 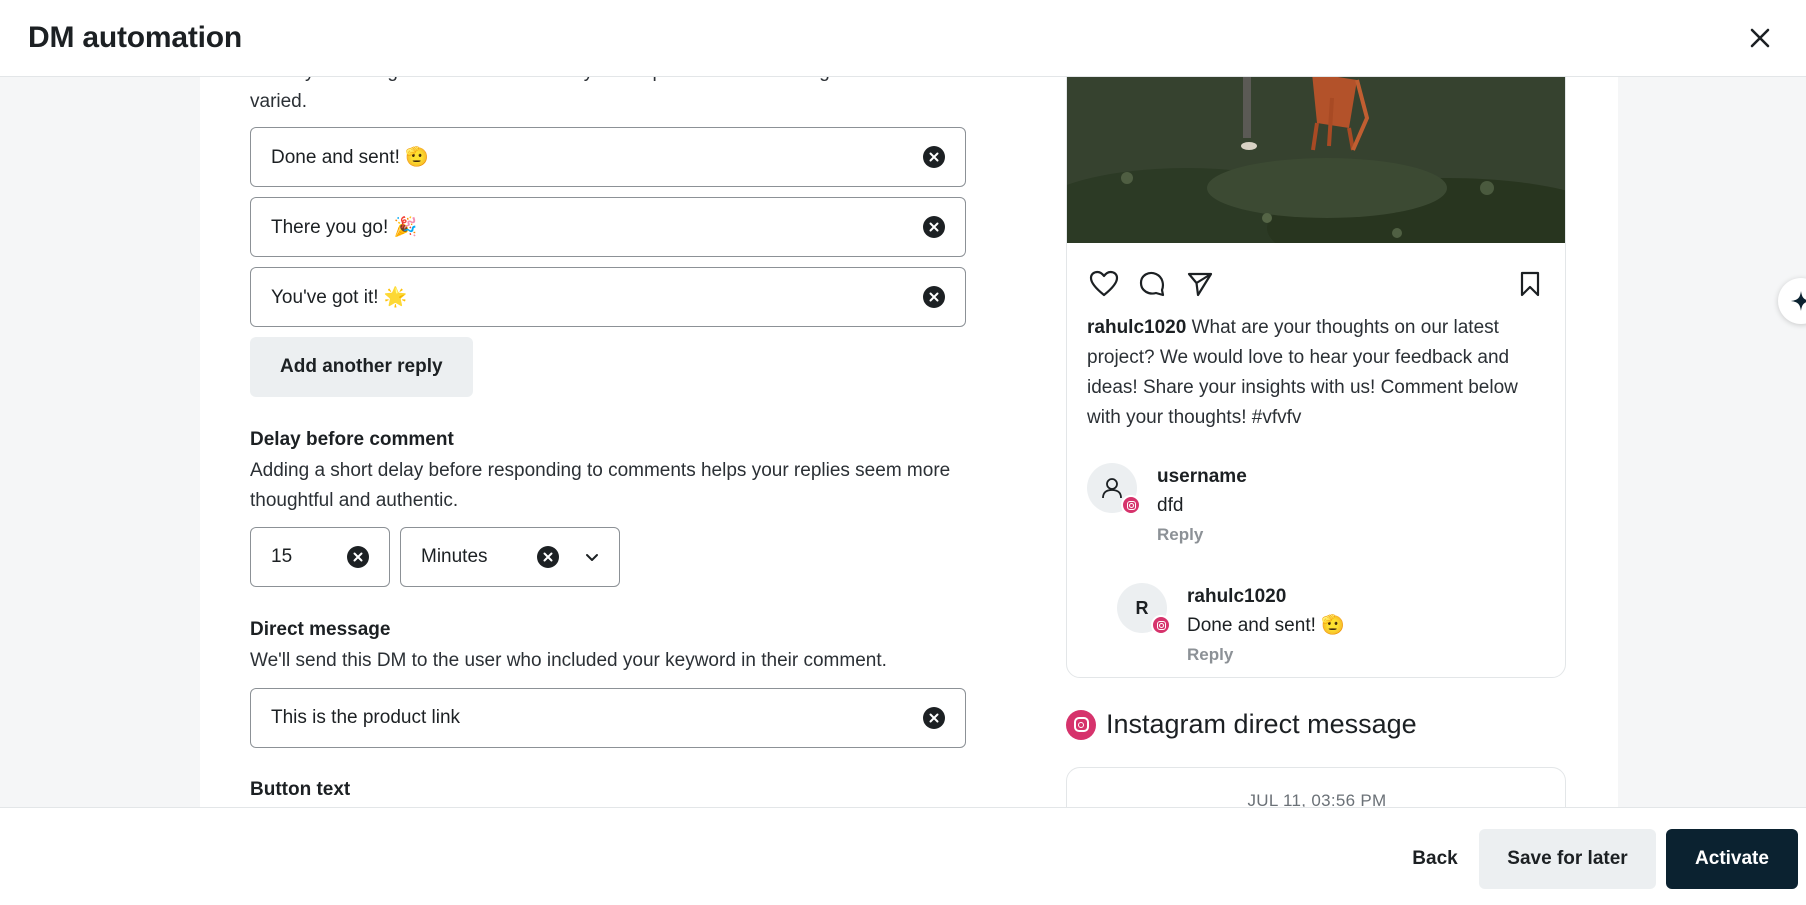 I want to click on comment-item: username dfd Reply, so click(x=1167, y=506).